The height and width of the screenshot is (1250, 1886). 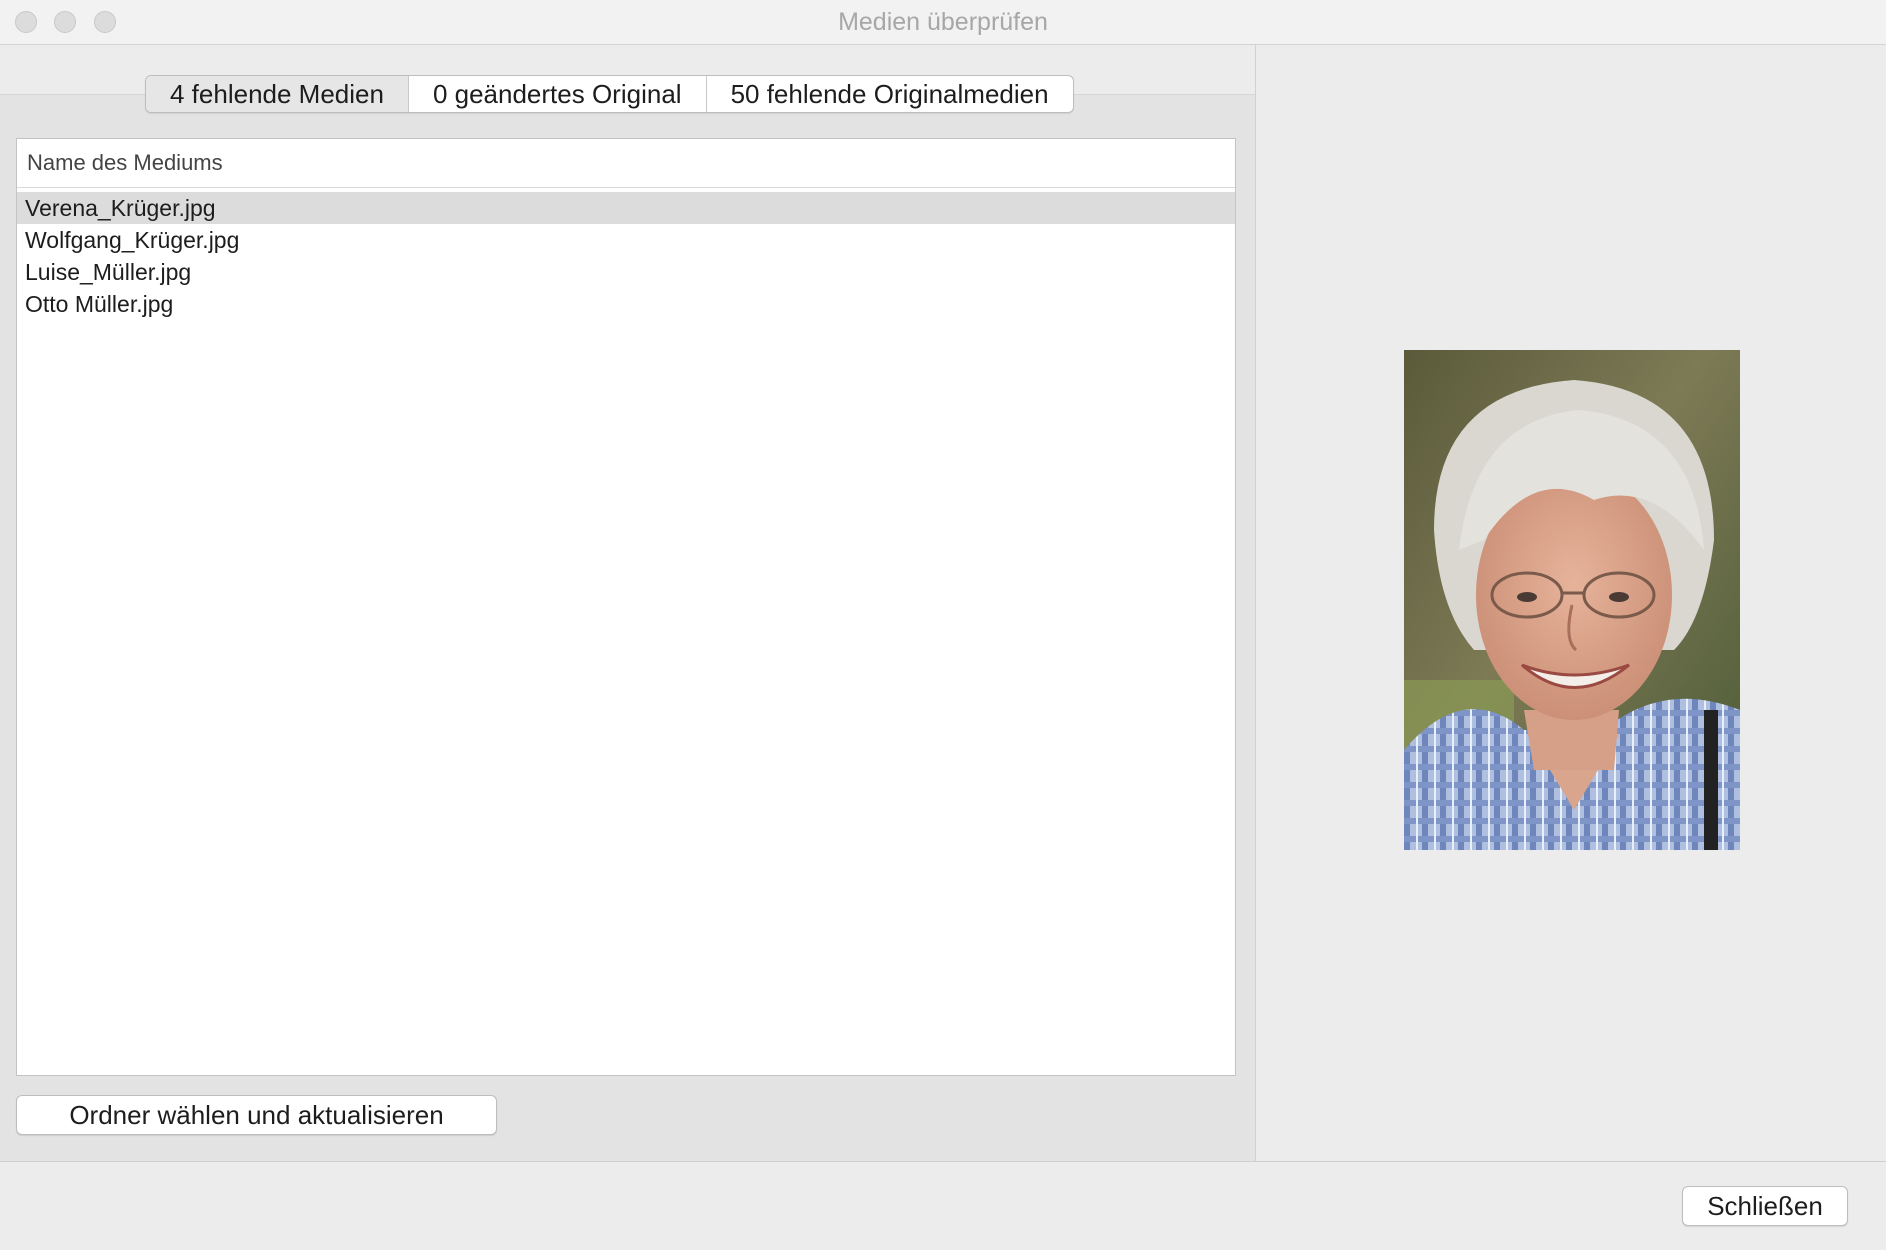 I want to click on title-bar: Medien überprüfen, so click(x=943, y=22).